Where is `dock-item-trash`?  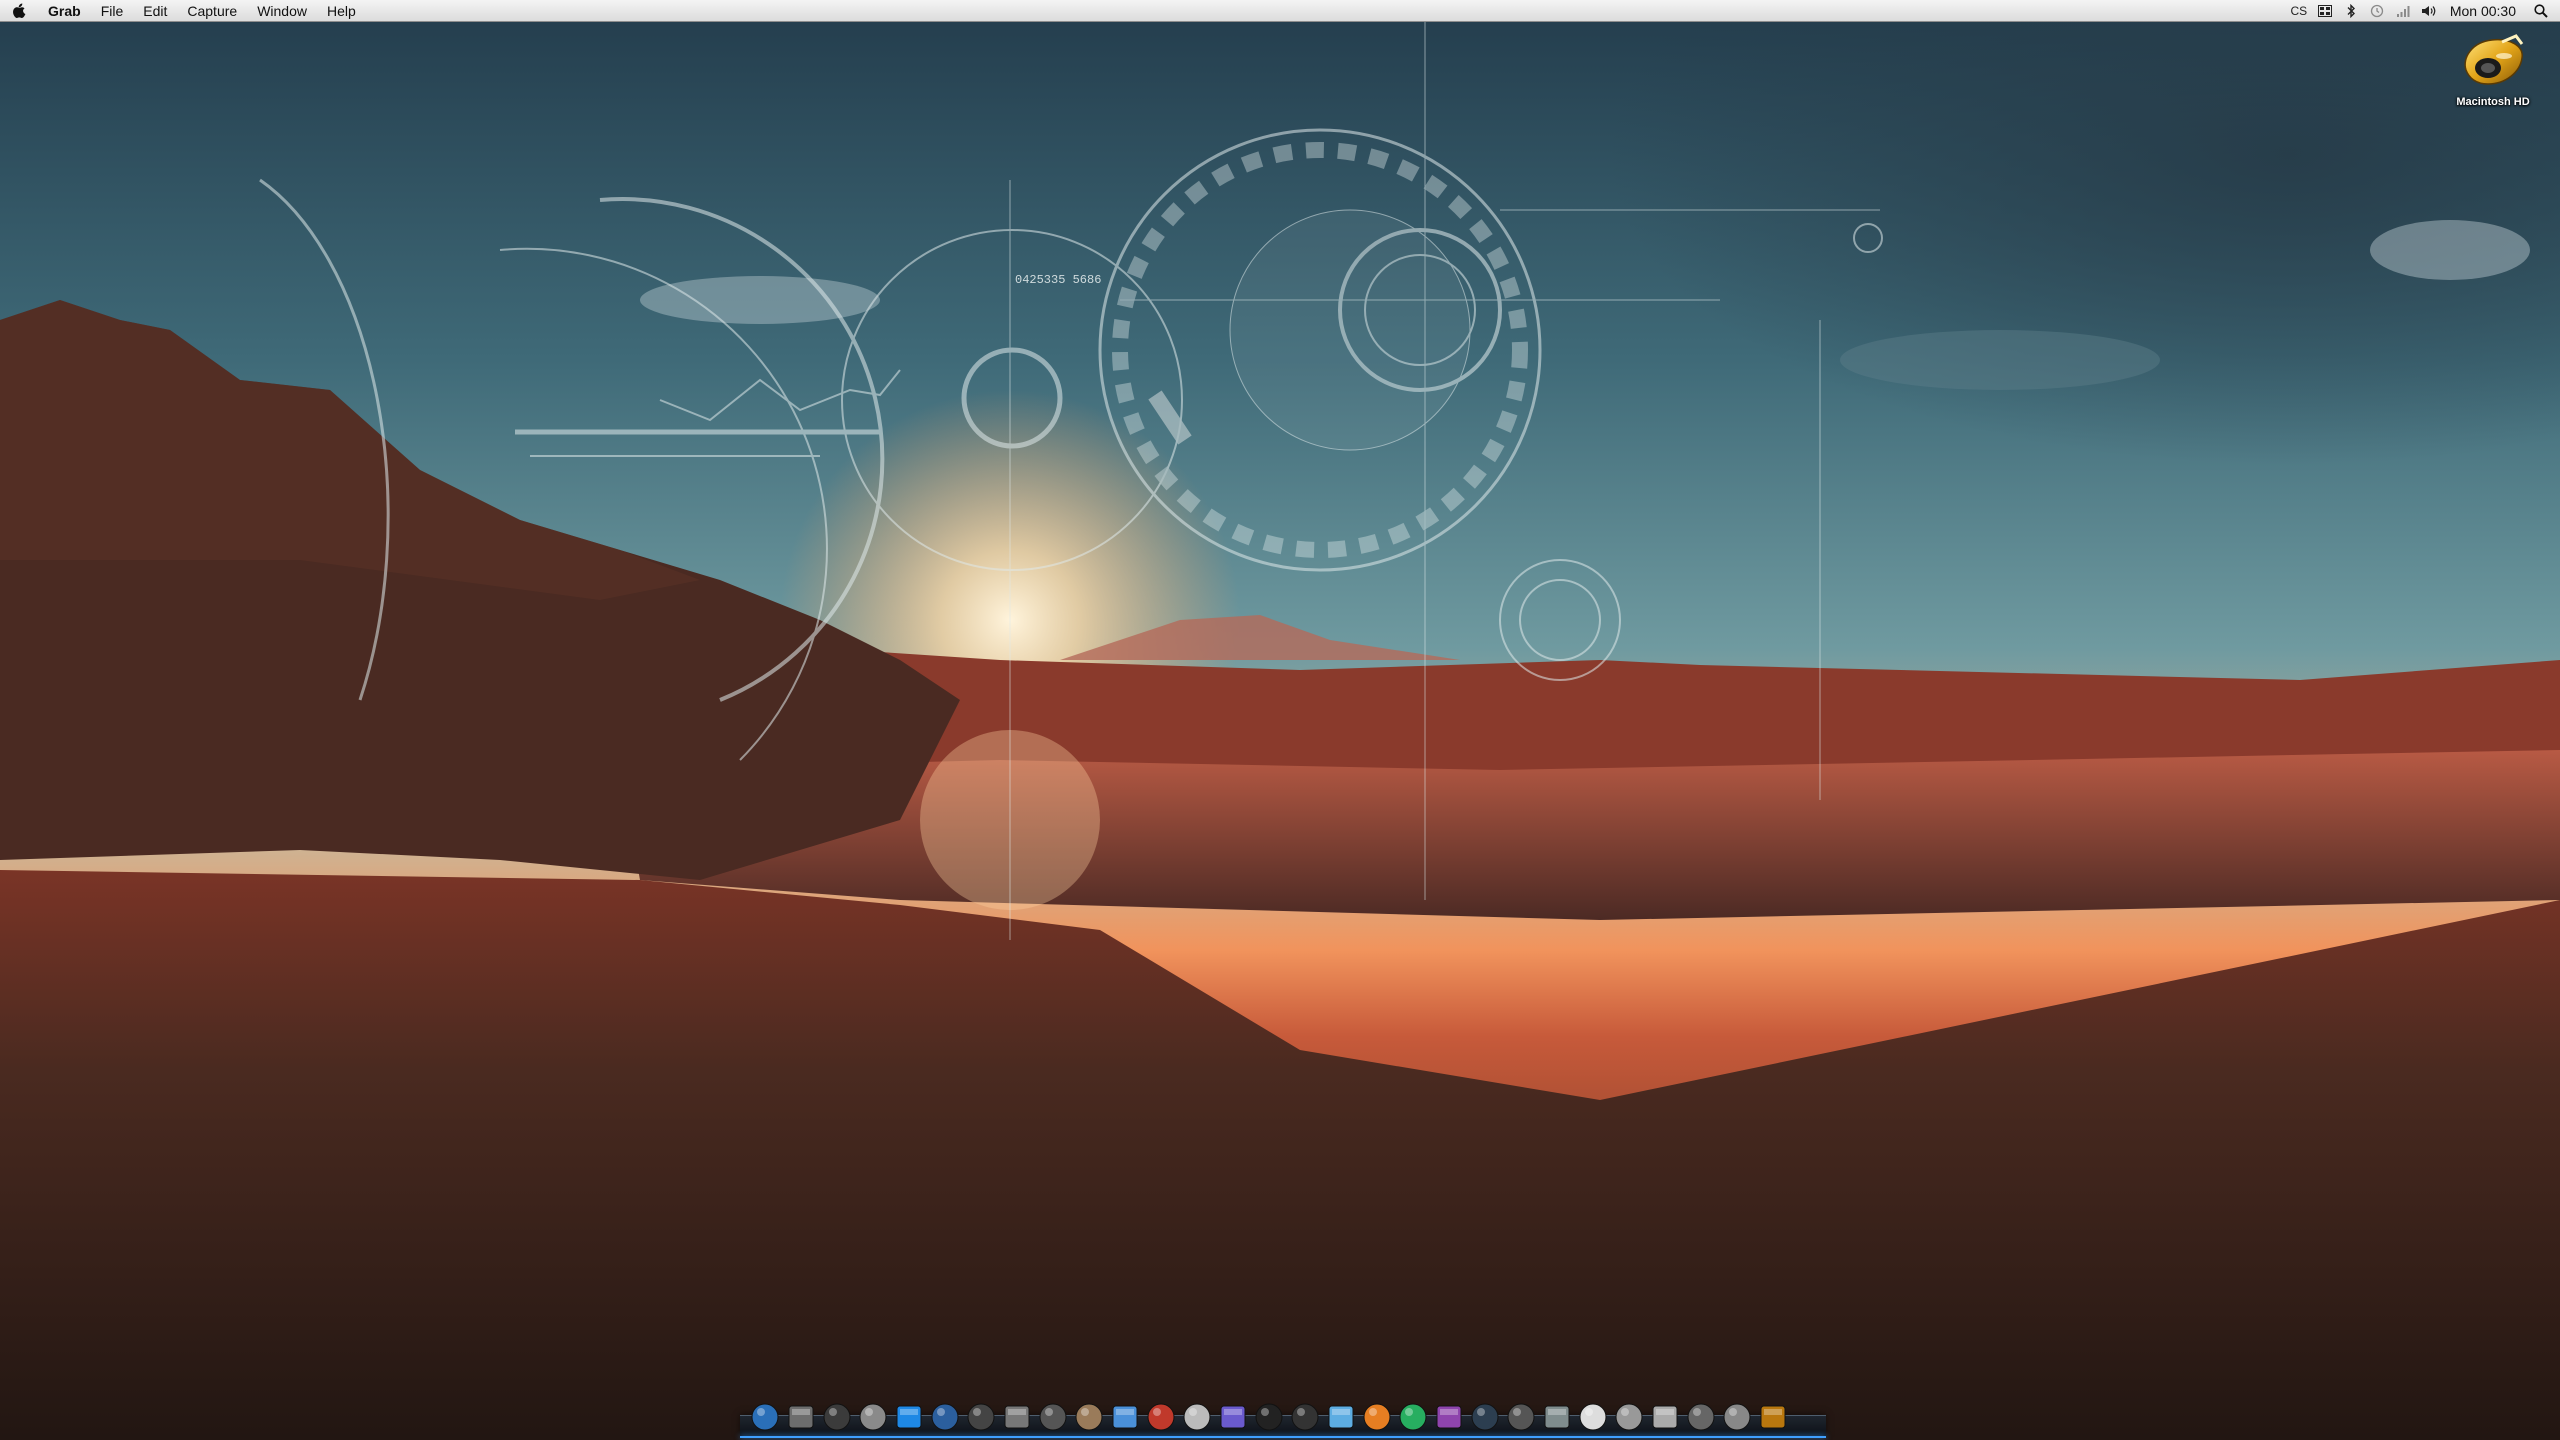 dock-item-trash is located at coordinates (1700, 1414).